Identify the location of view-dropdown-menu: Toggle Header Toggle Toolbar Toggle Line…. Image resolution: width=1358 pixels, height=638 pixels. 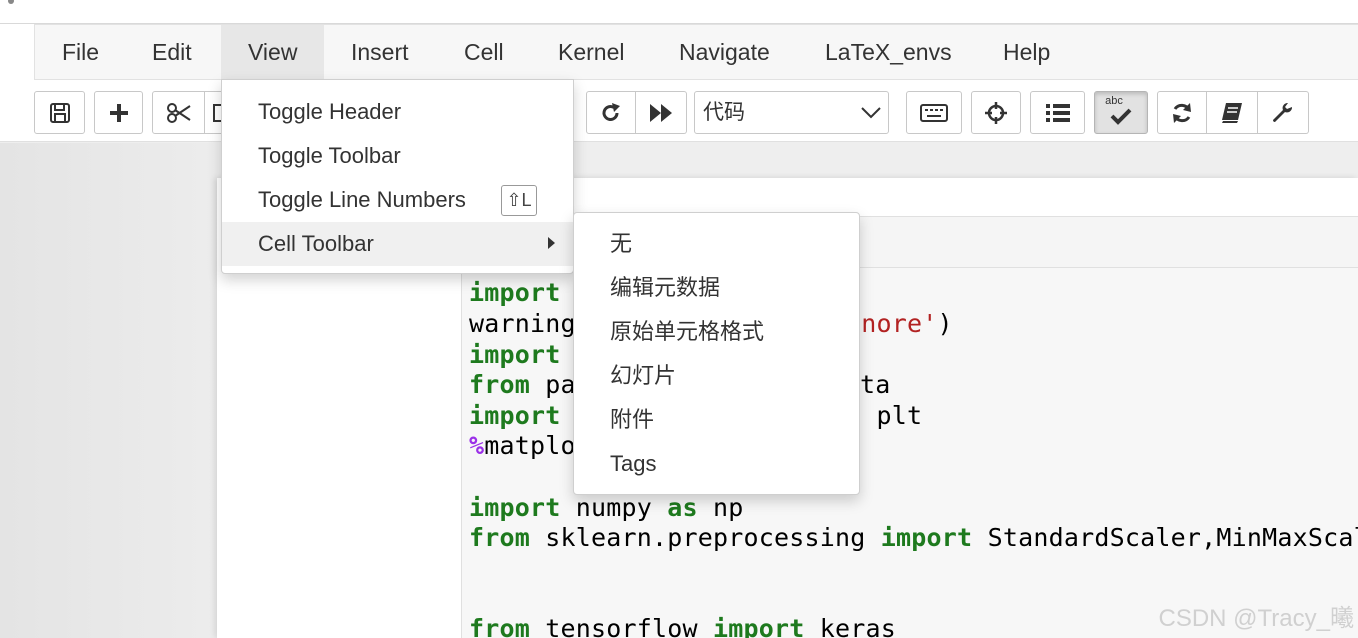
(397, 176).